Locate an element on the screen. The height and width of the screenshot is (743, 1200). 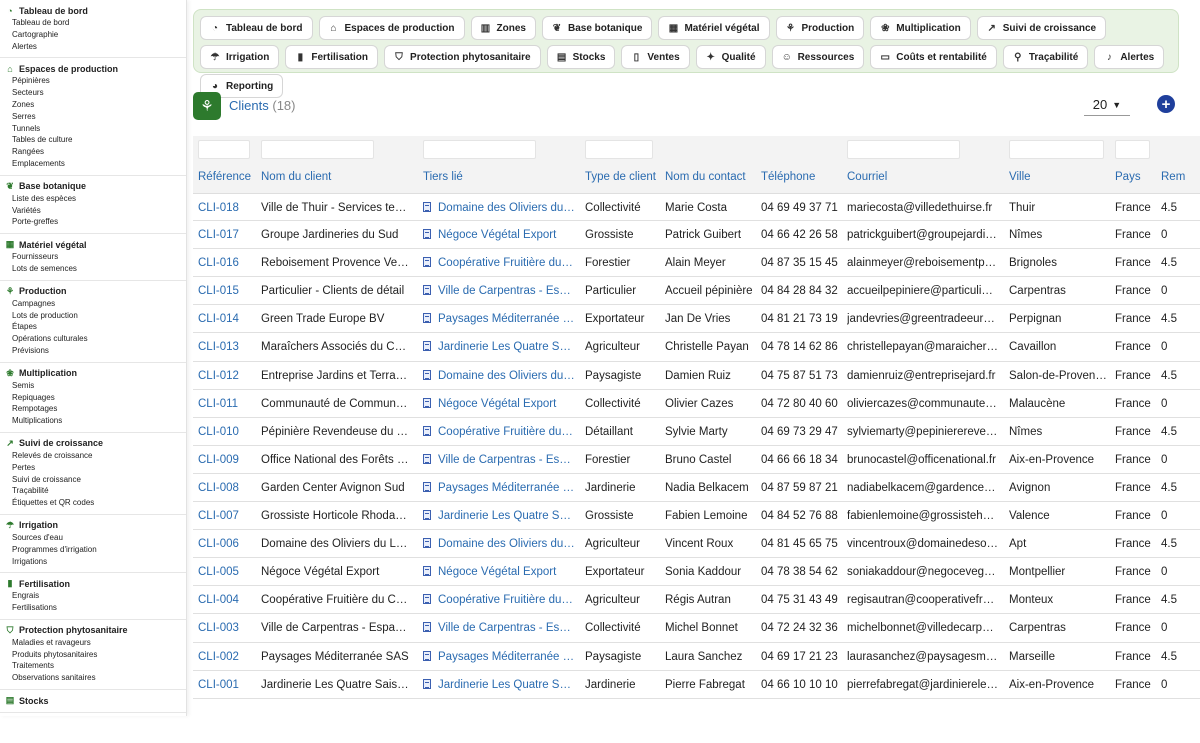
sidebar-item: Variétés is located at coordinates (93, 211).